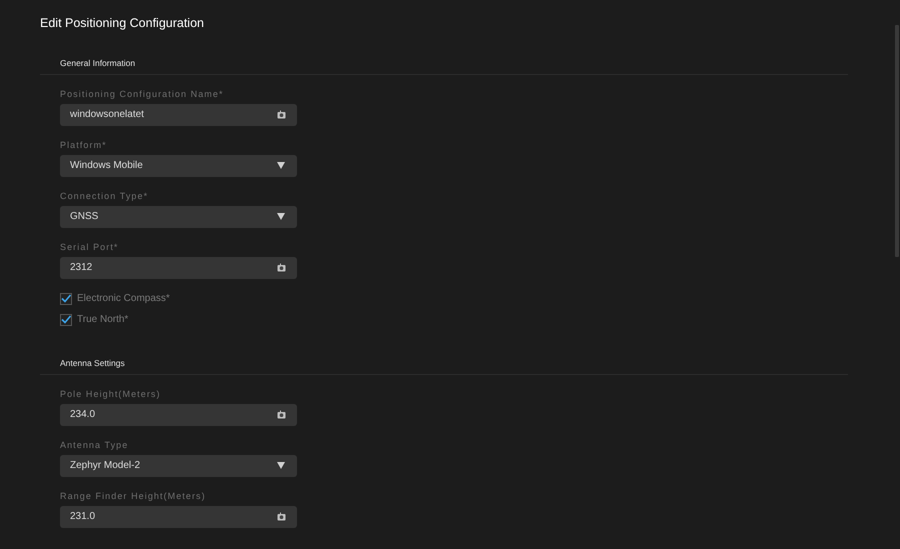 This screenshot has height=549, width=900. Describe the element at coordinates (90, 246) in the screenshot. I see `field-label: Serial Port*` at that location.